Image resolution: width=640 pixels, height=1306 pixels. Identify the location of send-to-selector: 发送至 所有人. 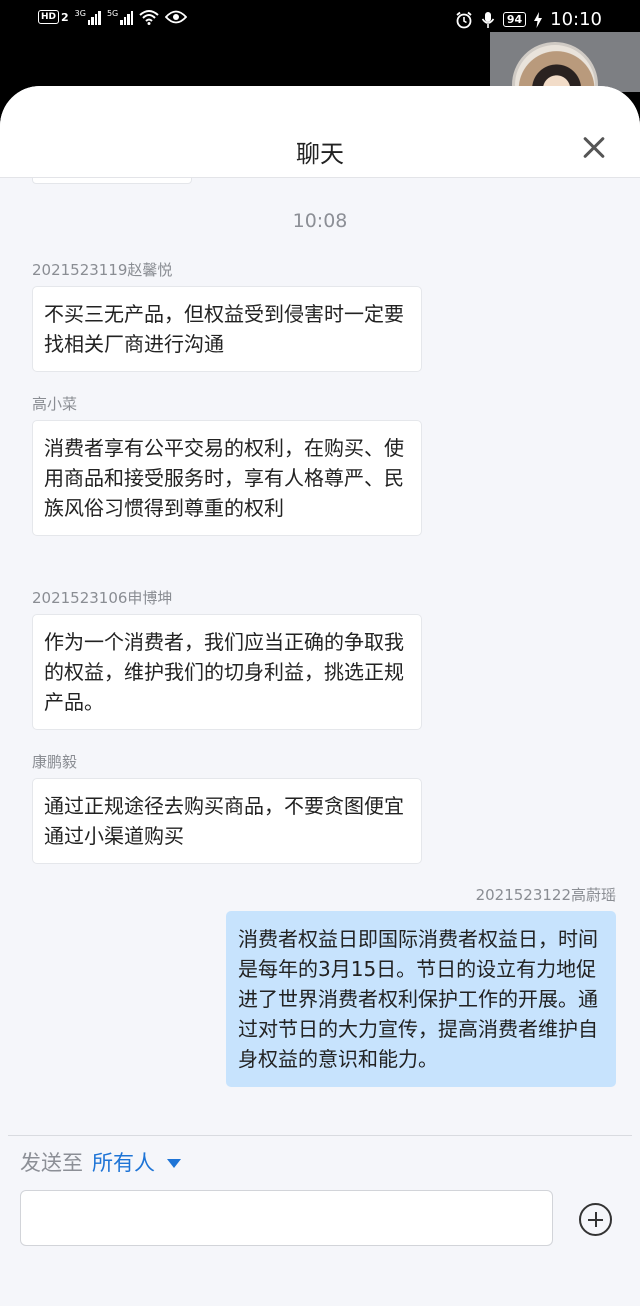
(100, 1162).